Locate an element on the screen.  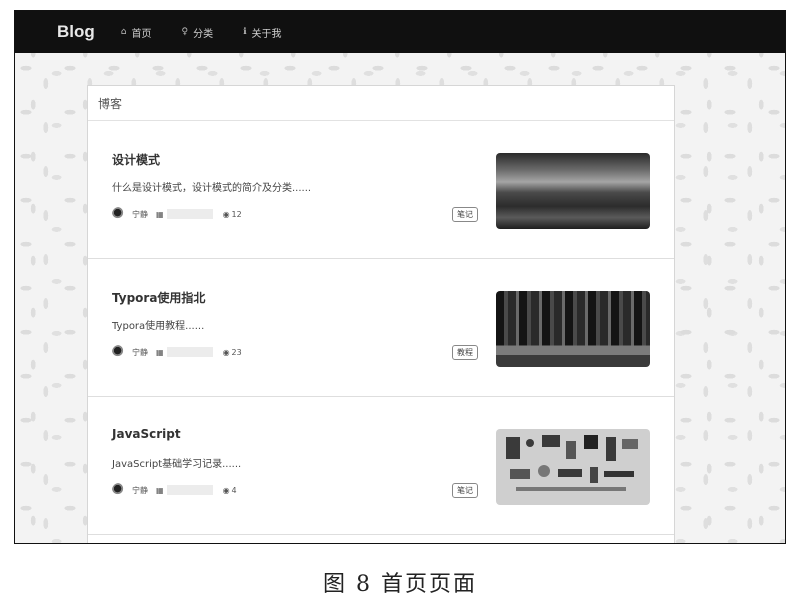
post-meta: 宁静 ▦ ◉ 4 is located at coordinates (174, 490).